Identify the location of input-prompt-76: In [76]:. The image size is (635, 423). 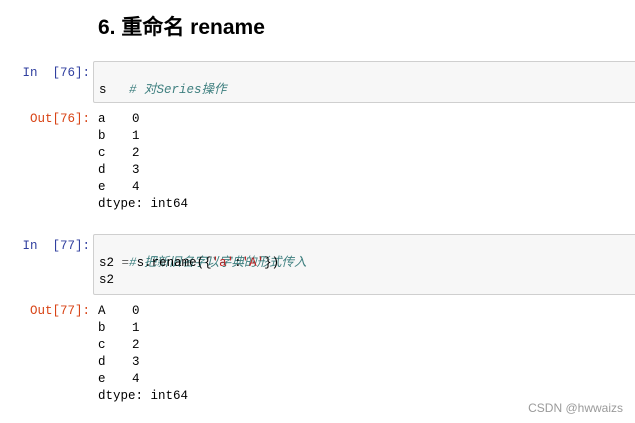
(56, 73).